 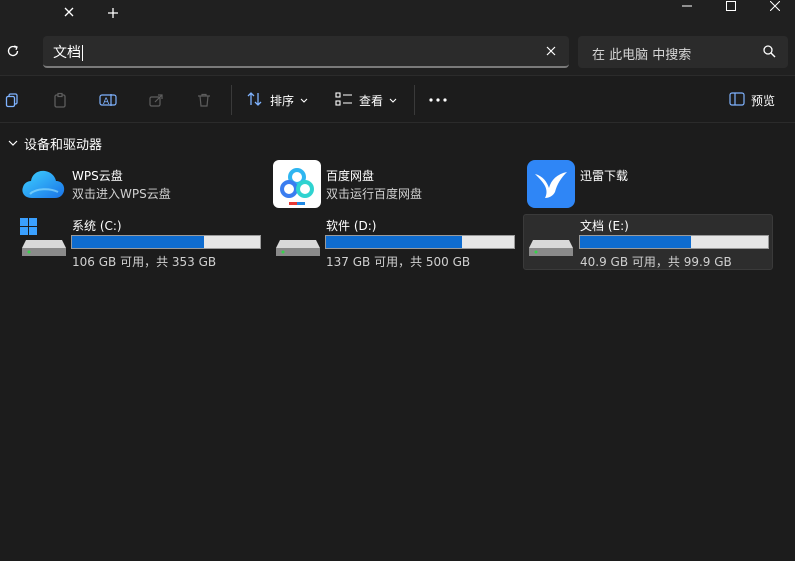 What do you see at coordinates (393, 184) in the screenshot?
I see `app-item-baidu: 百度网盘 双击运行百度网盘` at bounding box center [393, 184].